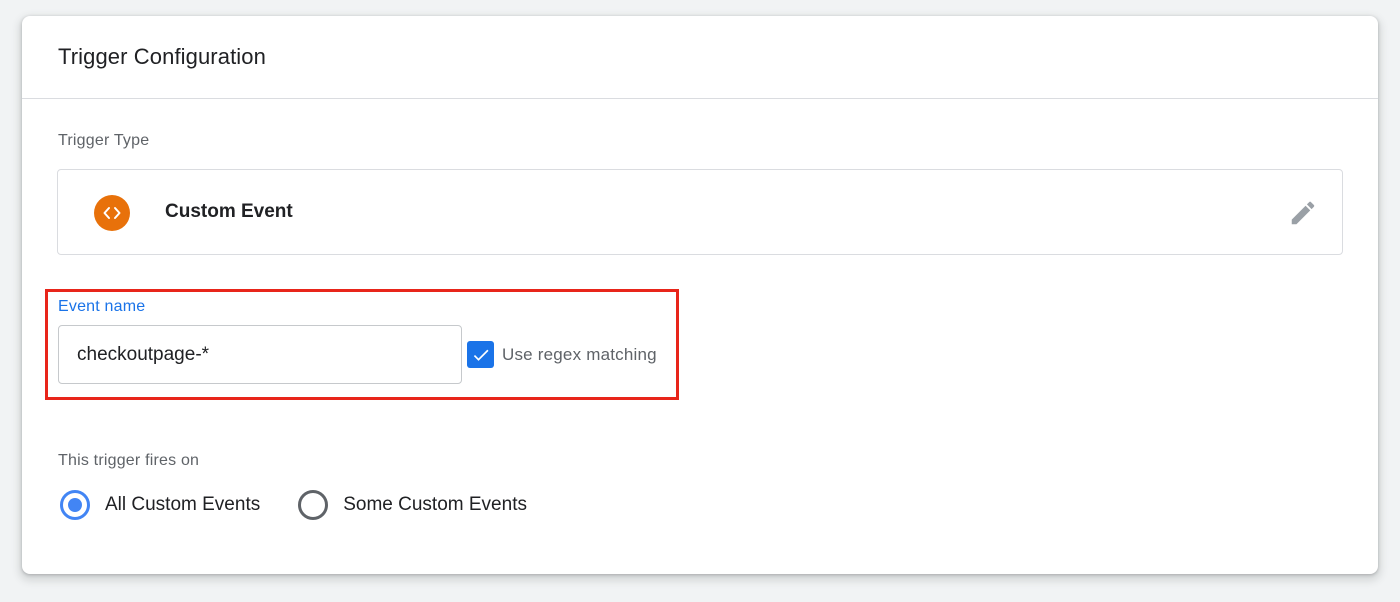  What do you see at coordinates (75, 505) in the screenshot?
I see `radio-button-selected` at bounding box center [75, 505].